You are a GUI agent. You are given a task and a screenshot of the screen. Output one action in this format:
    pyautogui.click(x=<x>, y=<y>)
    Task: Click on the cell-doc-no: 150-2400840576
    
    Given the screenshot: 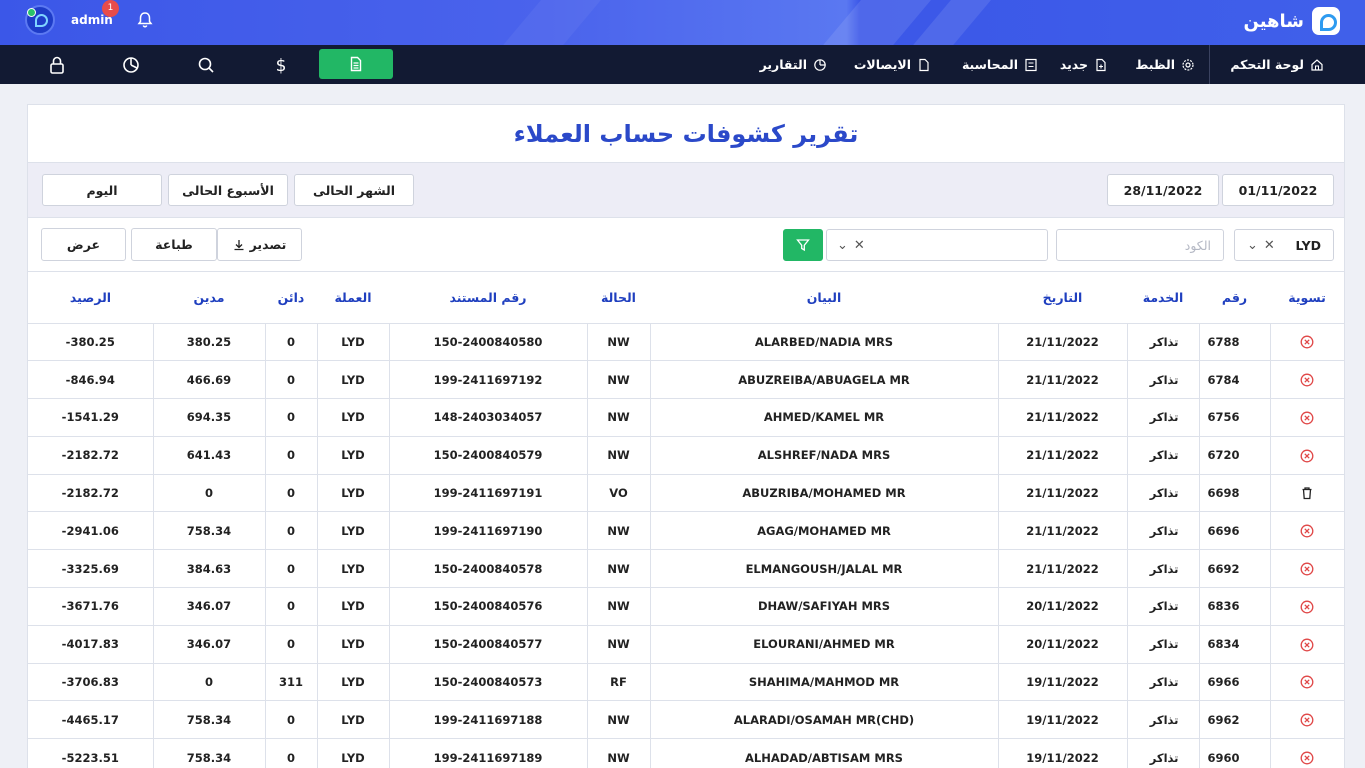 What is the action you would take?
    pyautogui.click(x=487, y=606)
    